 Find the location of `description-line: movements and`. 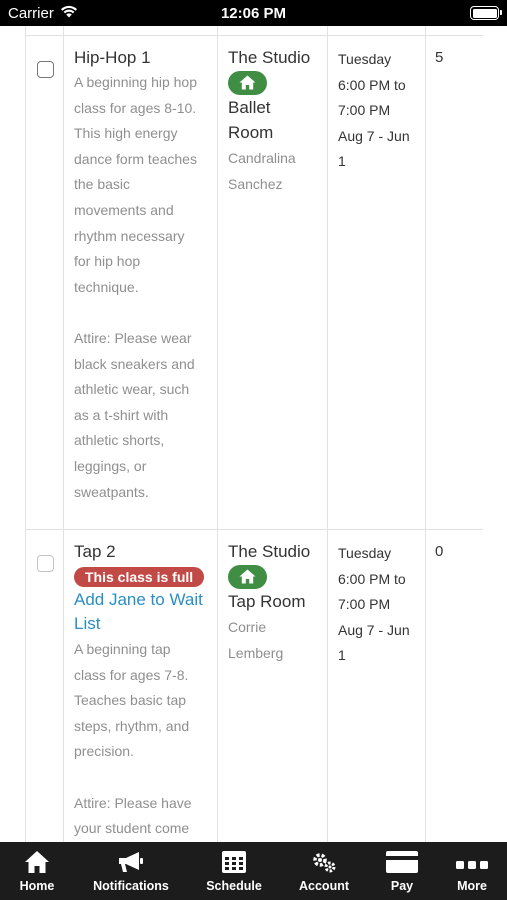

description-line: movements and is located at coordinates (124, 209).